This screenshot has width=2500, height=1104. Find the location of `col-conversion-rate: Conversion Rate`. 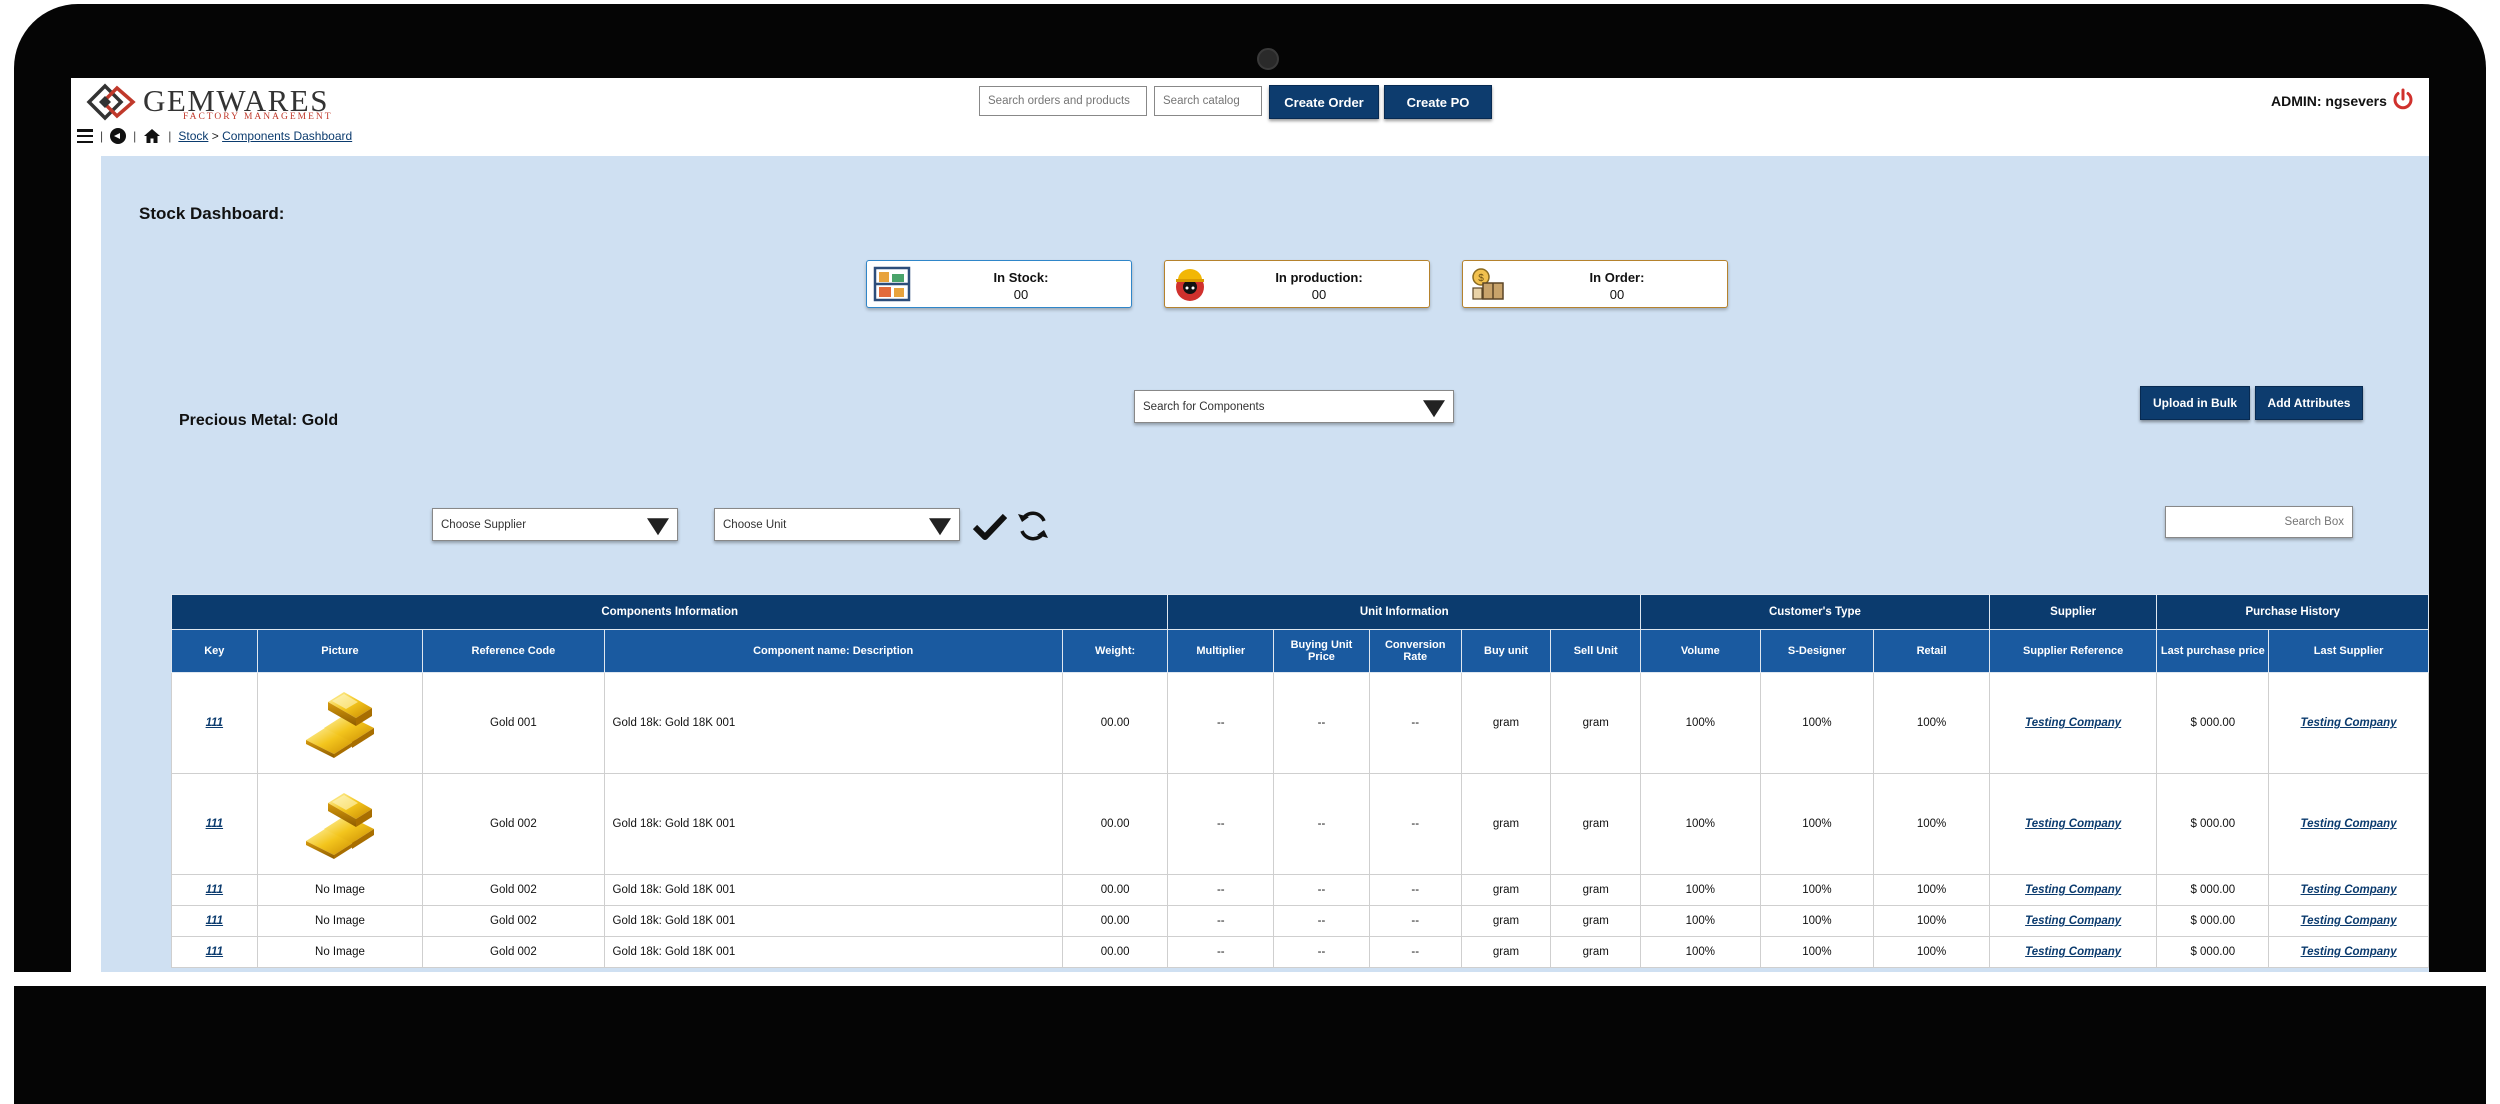

col-conversion-rate: Conversion Rate is located at coordinates (1415, 651).